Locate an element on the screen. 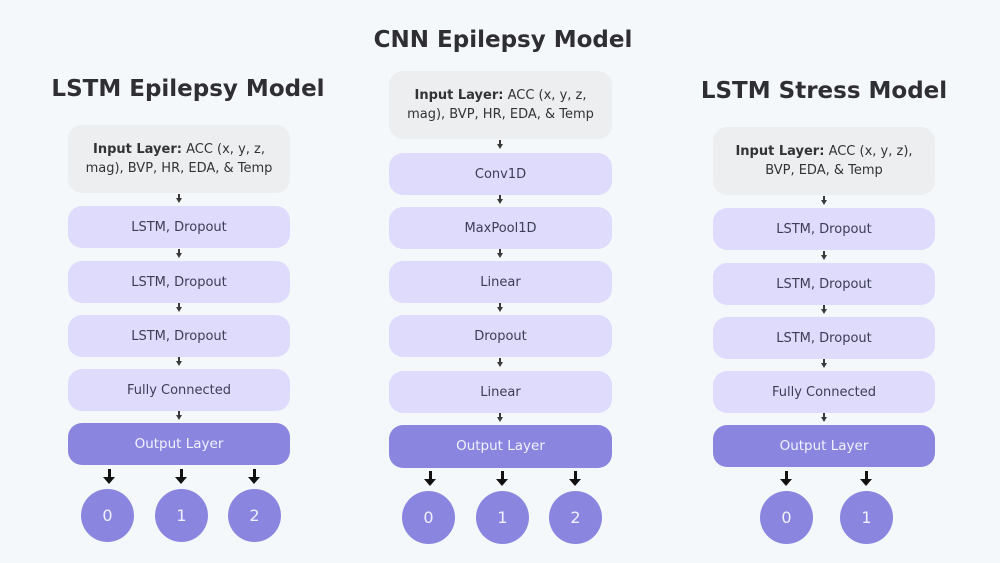  lstm-stress-layer-4: Fully Connected is located at coordinates (824, 392).